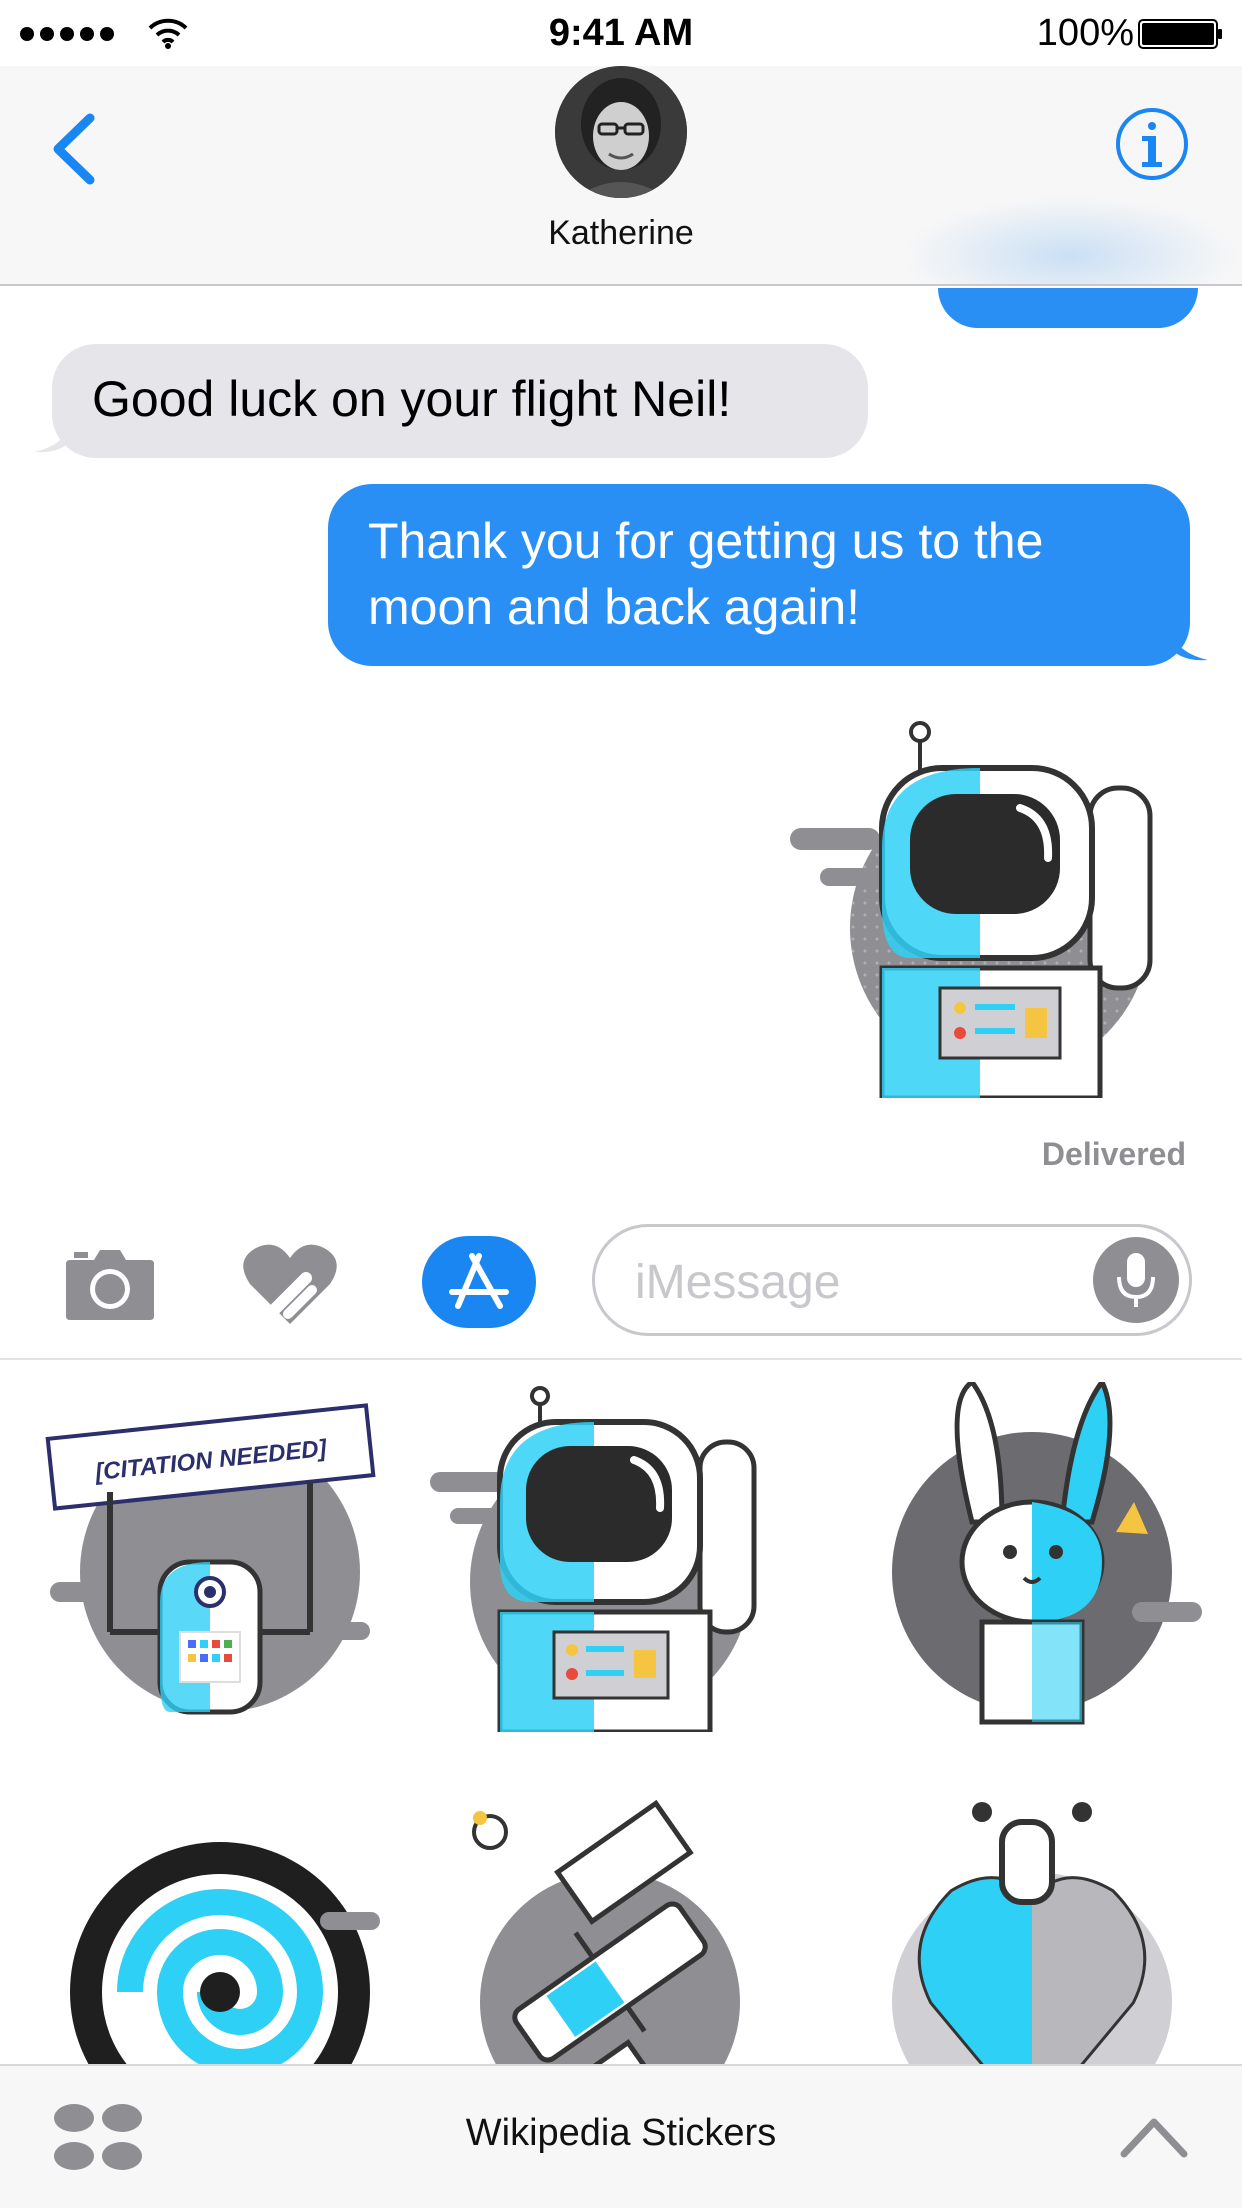 Image resolution: width=1242 pixels, height=2208 pixels. Describe the element at coordinates (210, 1924) in the screenshot. I see `galaxy-sticker` at that location.